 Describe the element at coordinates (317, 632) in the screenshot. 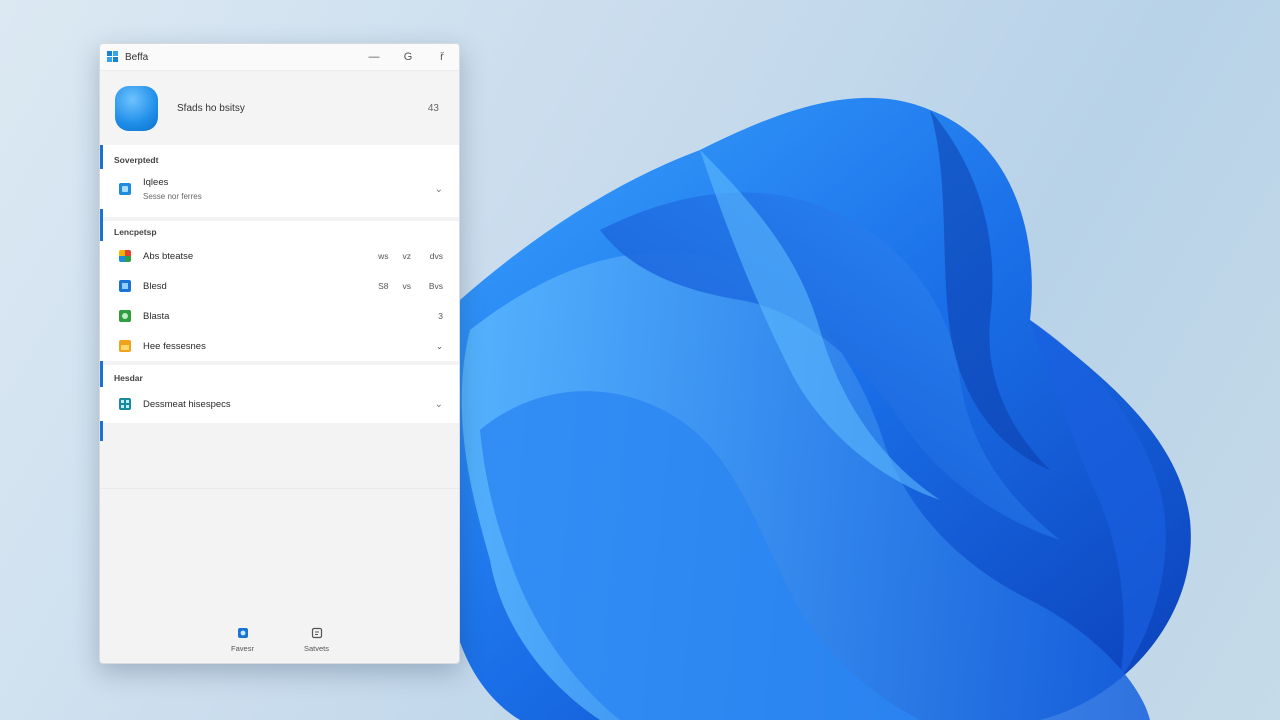

I see `settings-icon` at that location.